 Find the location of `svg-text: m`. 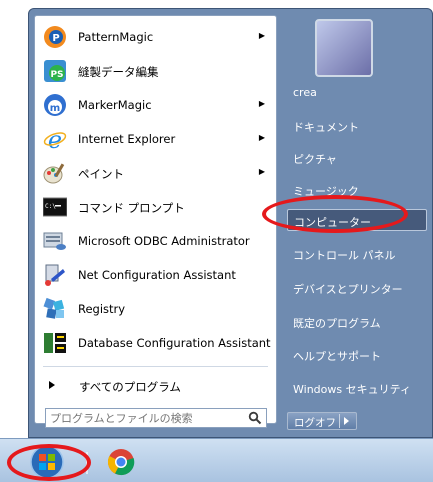

svg-text: m is located at coordinates (55, 108).